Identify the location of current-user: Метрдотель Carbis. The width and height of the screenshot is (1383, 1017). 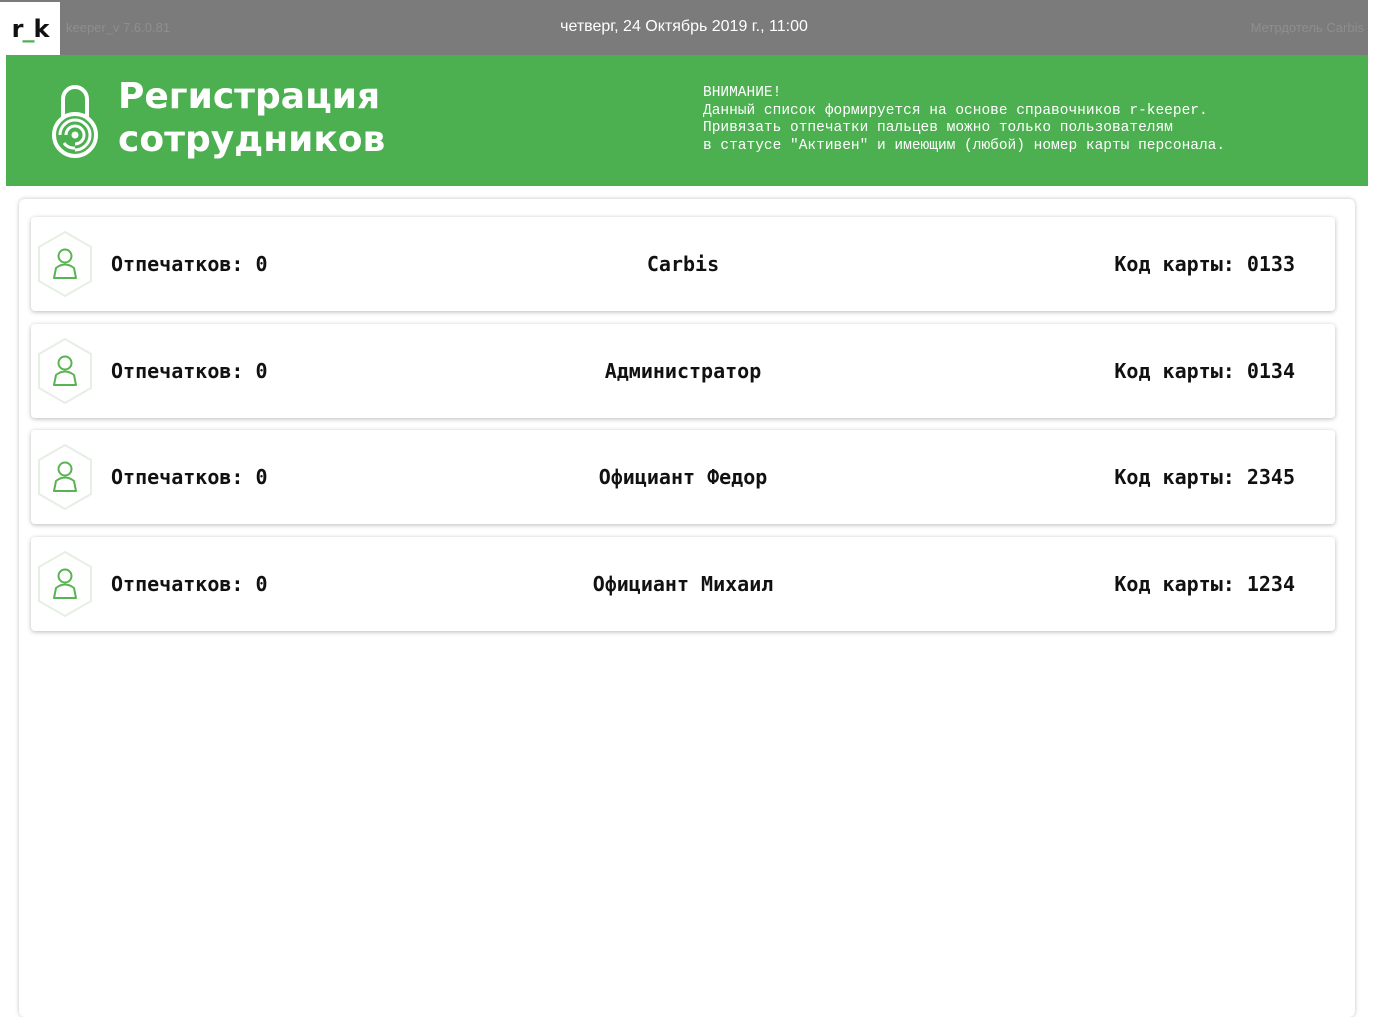
(1307, 27).